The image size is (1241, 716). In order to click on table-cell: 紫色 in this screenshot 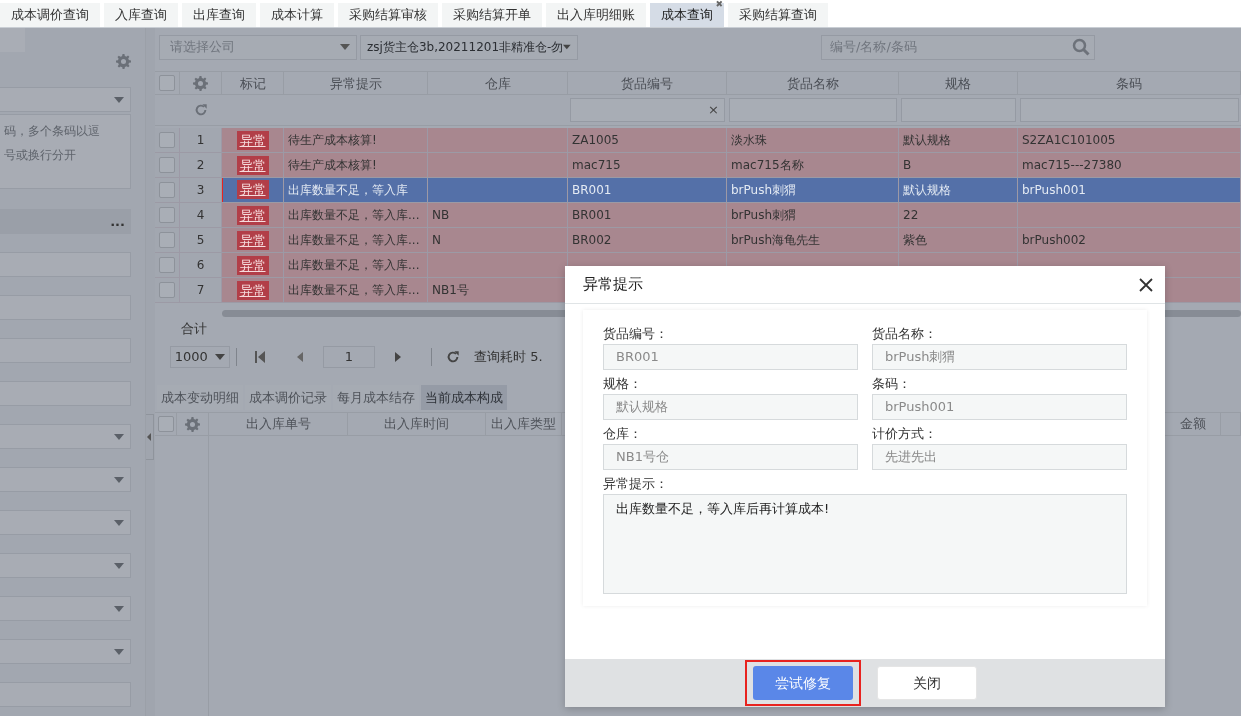, I will do `click(958, 240)`.